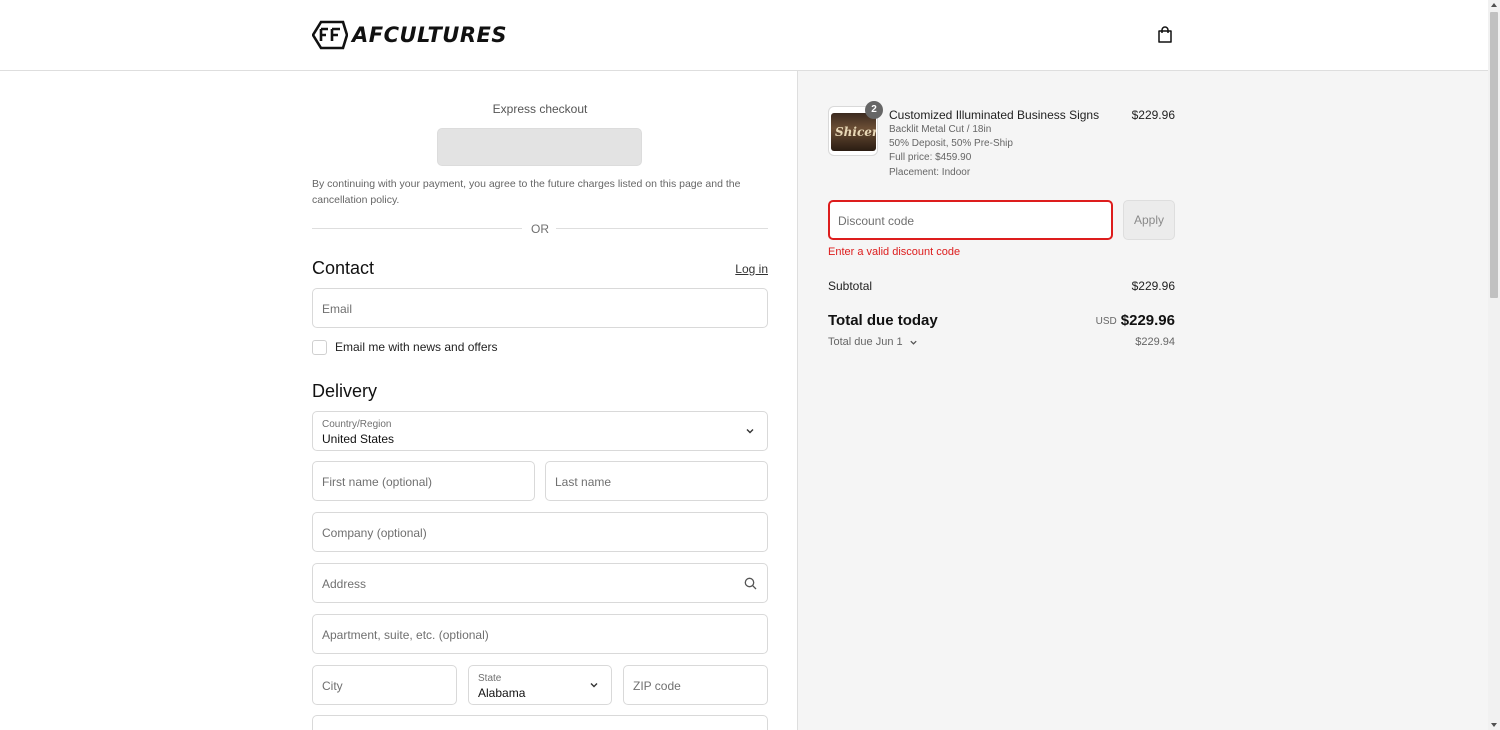 The image size is (1500, 730). Describe the element at coordinates (1147, 320) in the screenshot. I see `total-due-today-value: $229.96` at that location.